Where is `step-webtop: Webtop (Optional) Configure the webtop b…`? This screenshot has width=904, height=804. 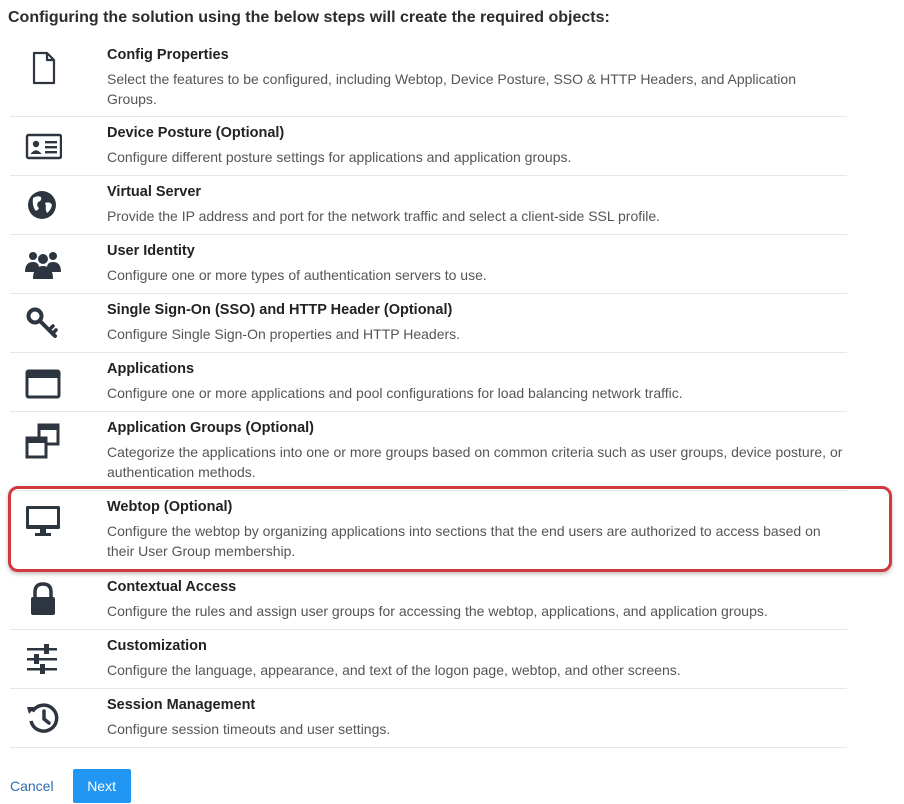
step-webtop: Webtop (Optional) Configure the webtop b… is located at coordinates (428, 531).